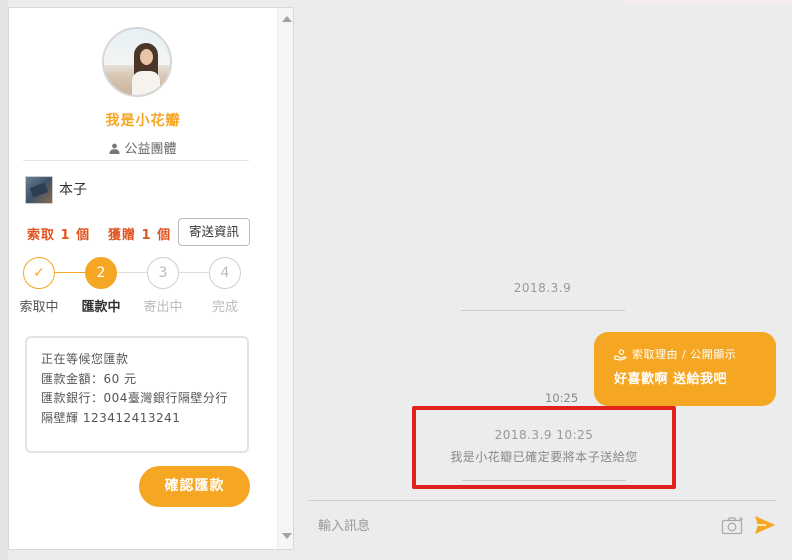 The image size is (792, 560). I want to click on hand-icon, so click(620, 354).